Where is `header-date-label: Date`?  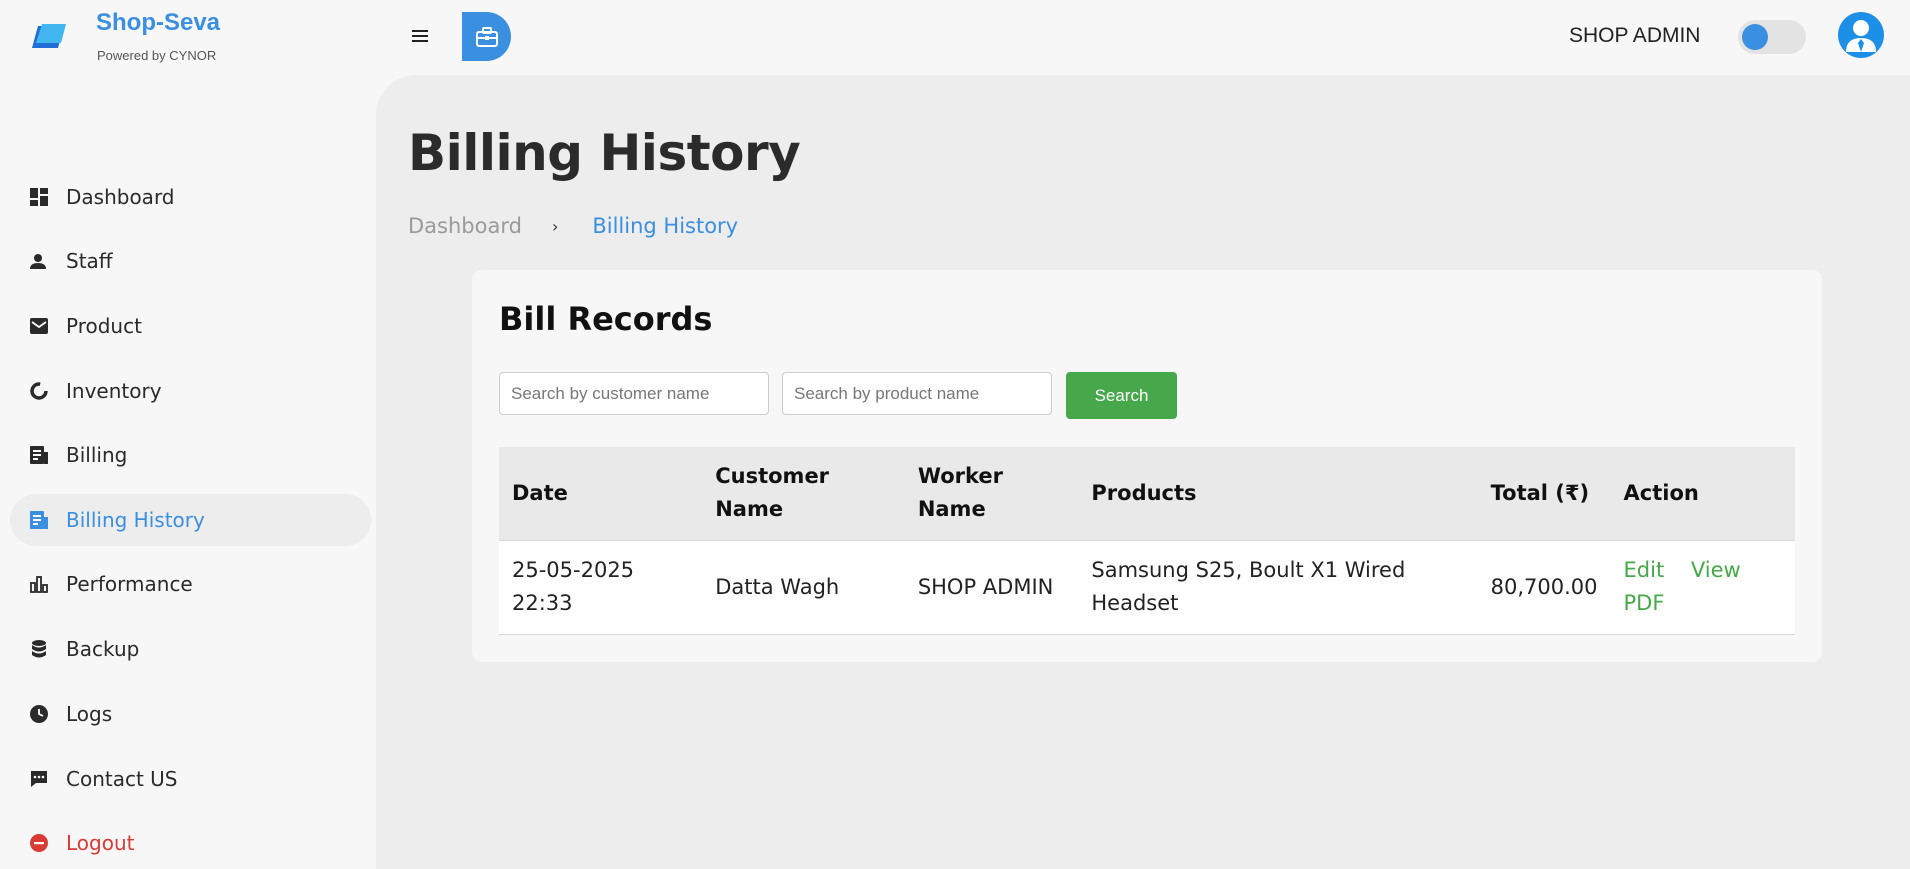
header-date-label: Date is located at coordinates (540, 492).